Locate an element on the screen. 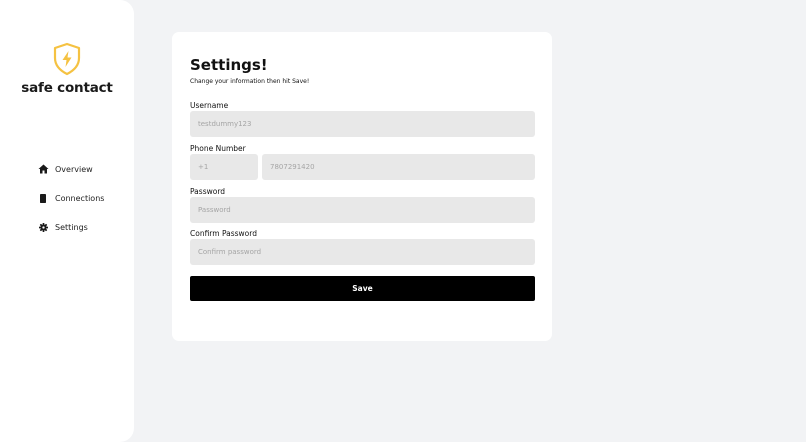  sidebar-item-label: Settings is located at coordinates (71, 227).